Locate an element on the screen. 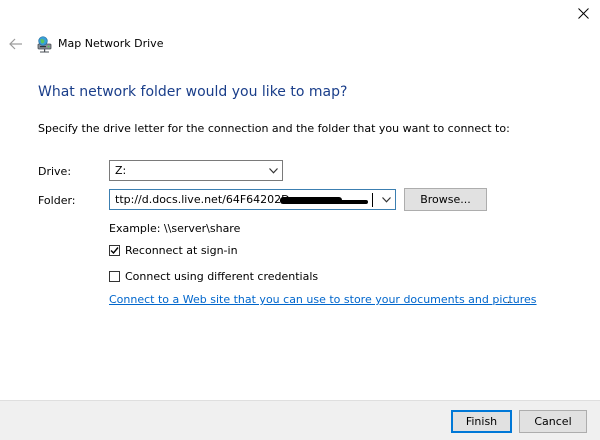 Image resolution: width=600 pixels, height=440 pixels. text-caret is located at coordinates (372, 200).